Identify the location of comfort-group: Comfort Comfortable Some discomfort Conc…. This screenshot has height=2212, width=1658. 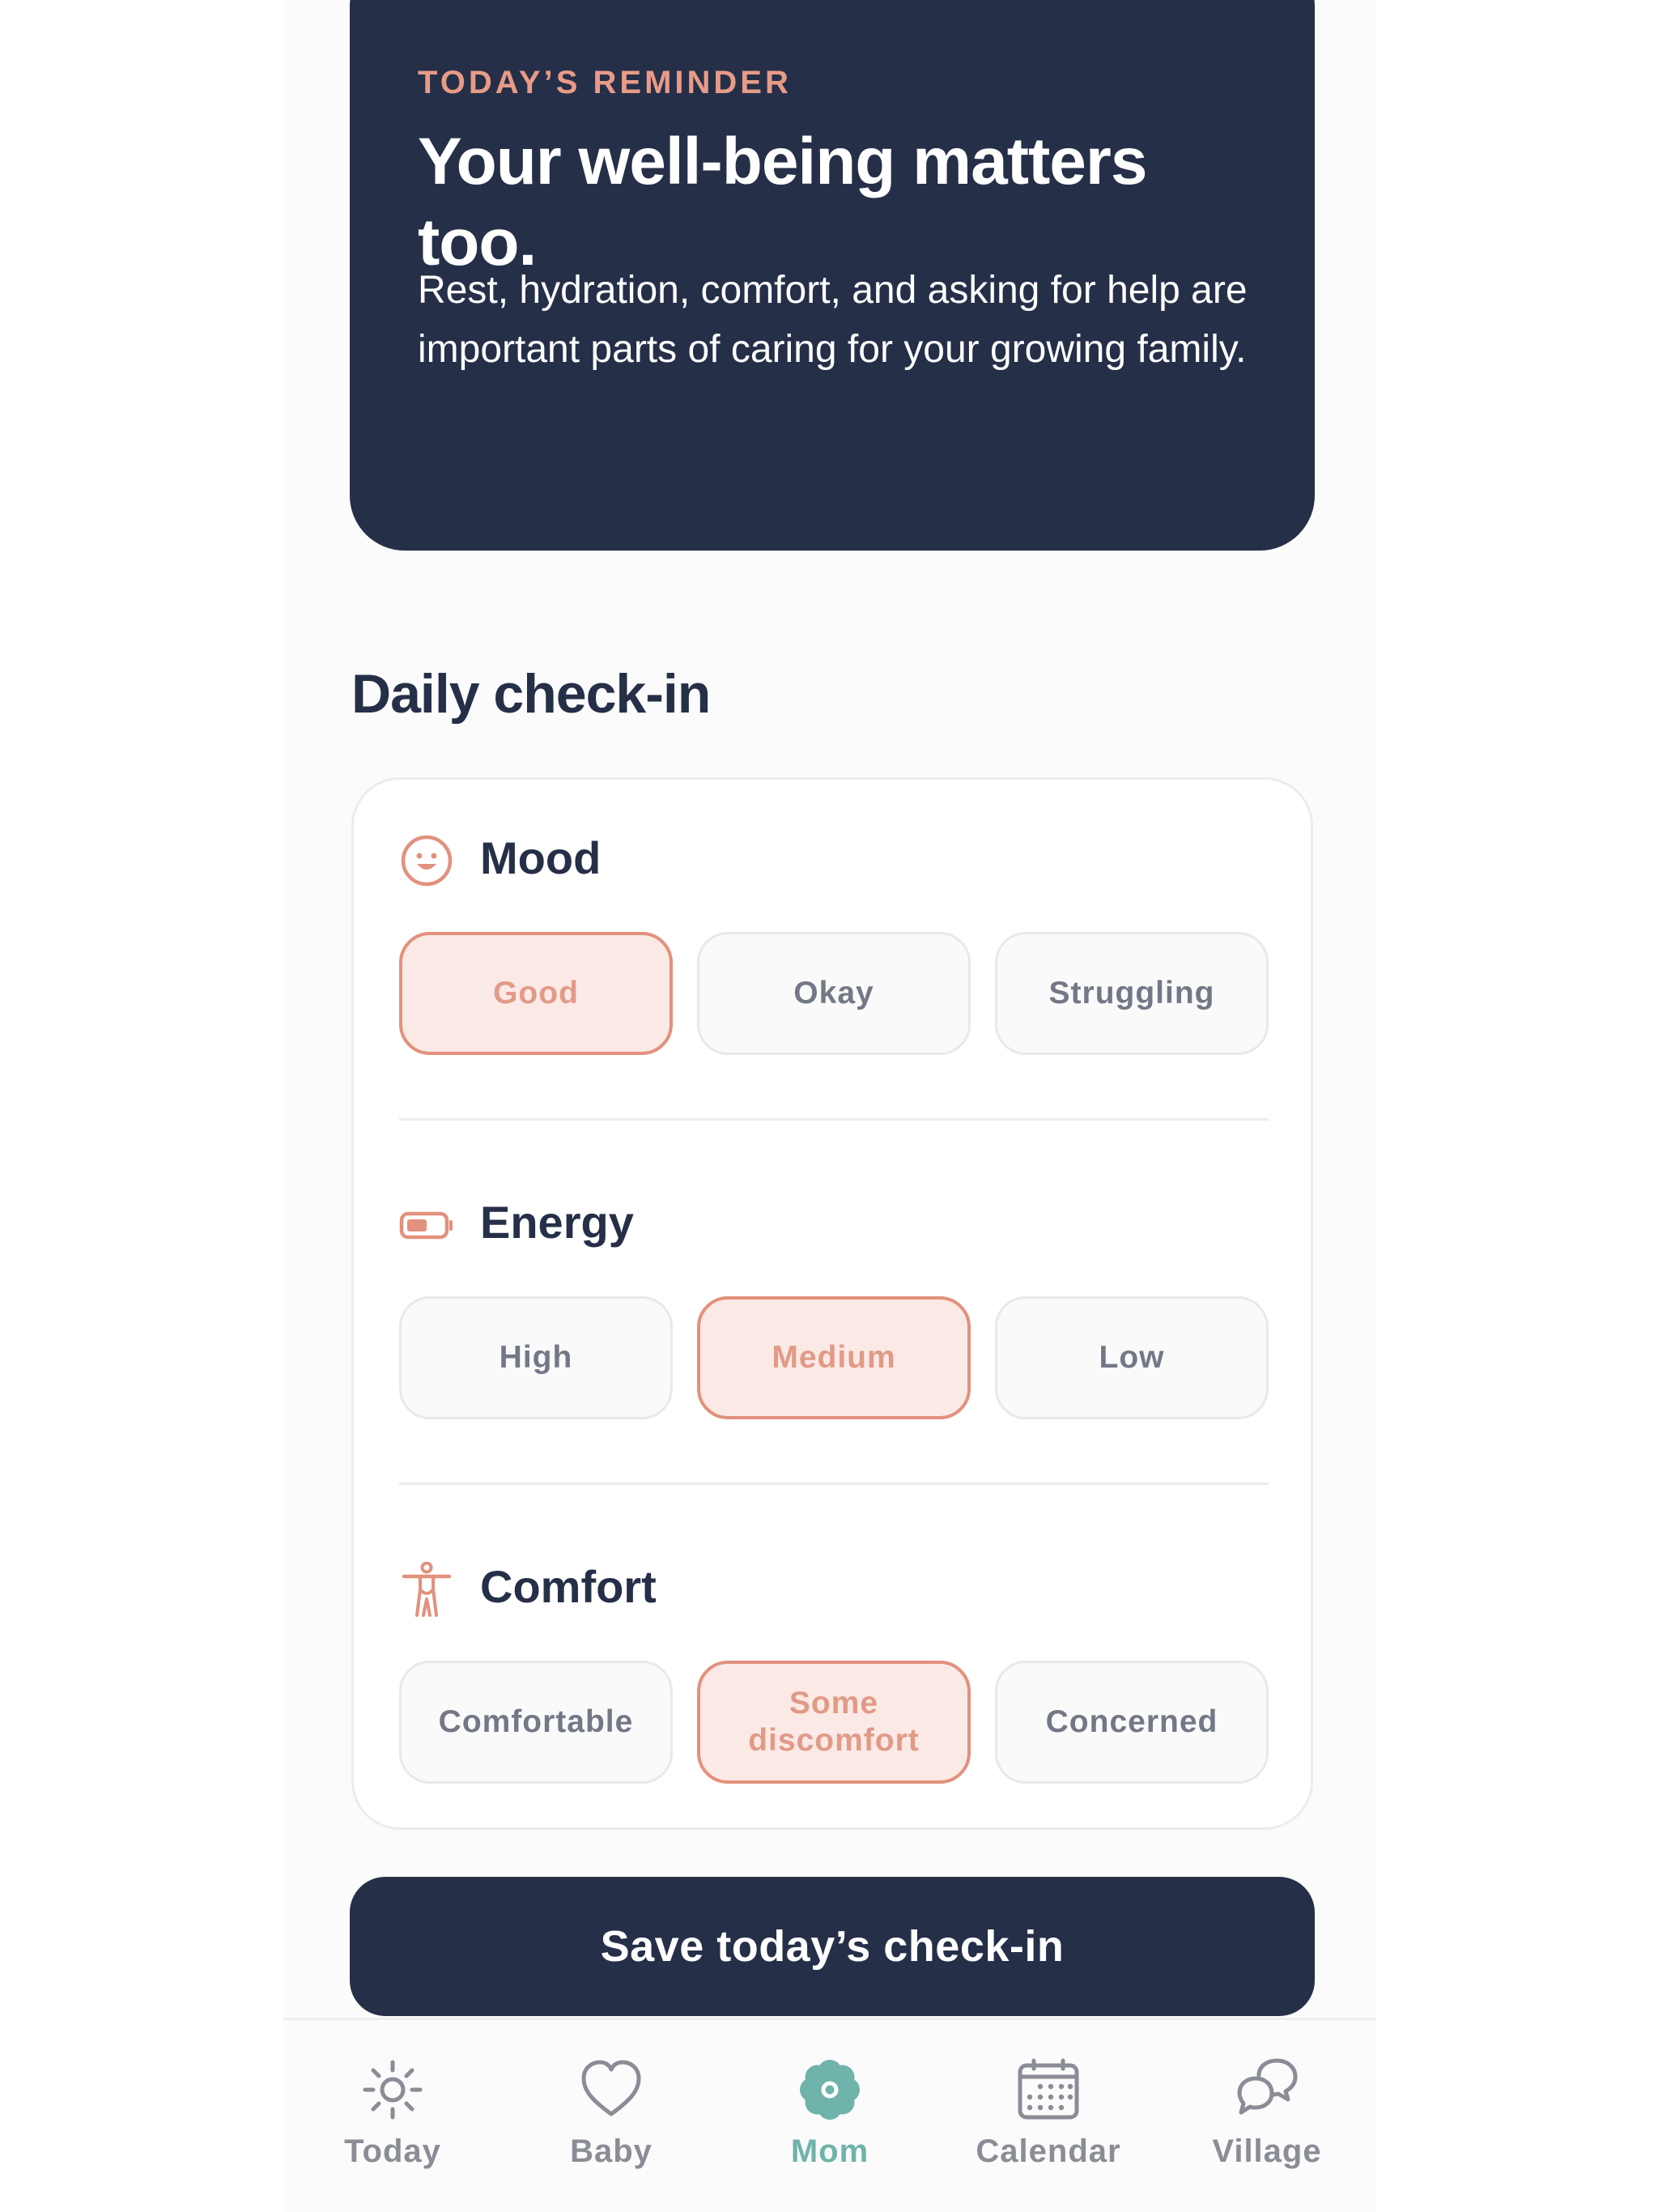
(834, 1670).